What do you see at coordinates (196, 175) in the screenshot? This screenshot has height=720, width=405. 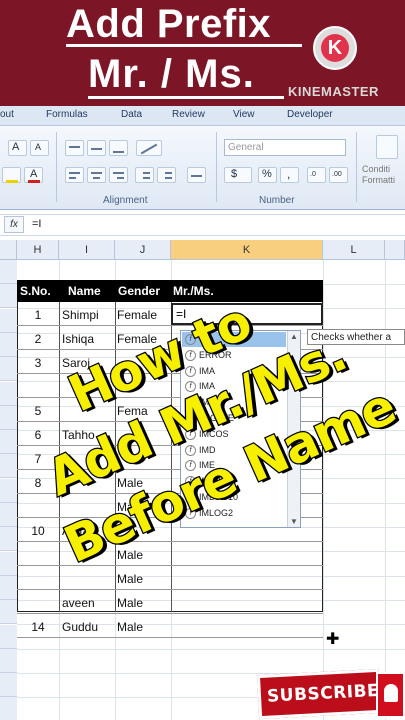 I see `merge-center-button` at bounding box center [196, 175].